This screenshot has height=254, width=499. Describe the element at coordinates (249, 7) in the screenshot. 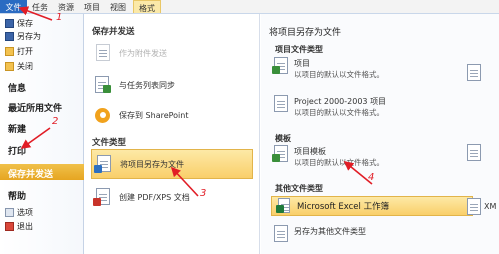

I see `ribbon-tab-bar: 文件 任务 资源 项目 视图 格式` at that location.